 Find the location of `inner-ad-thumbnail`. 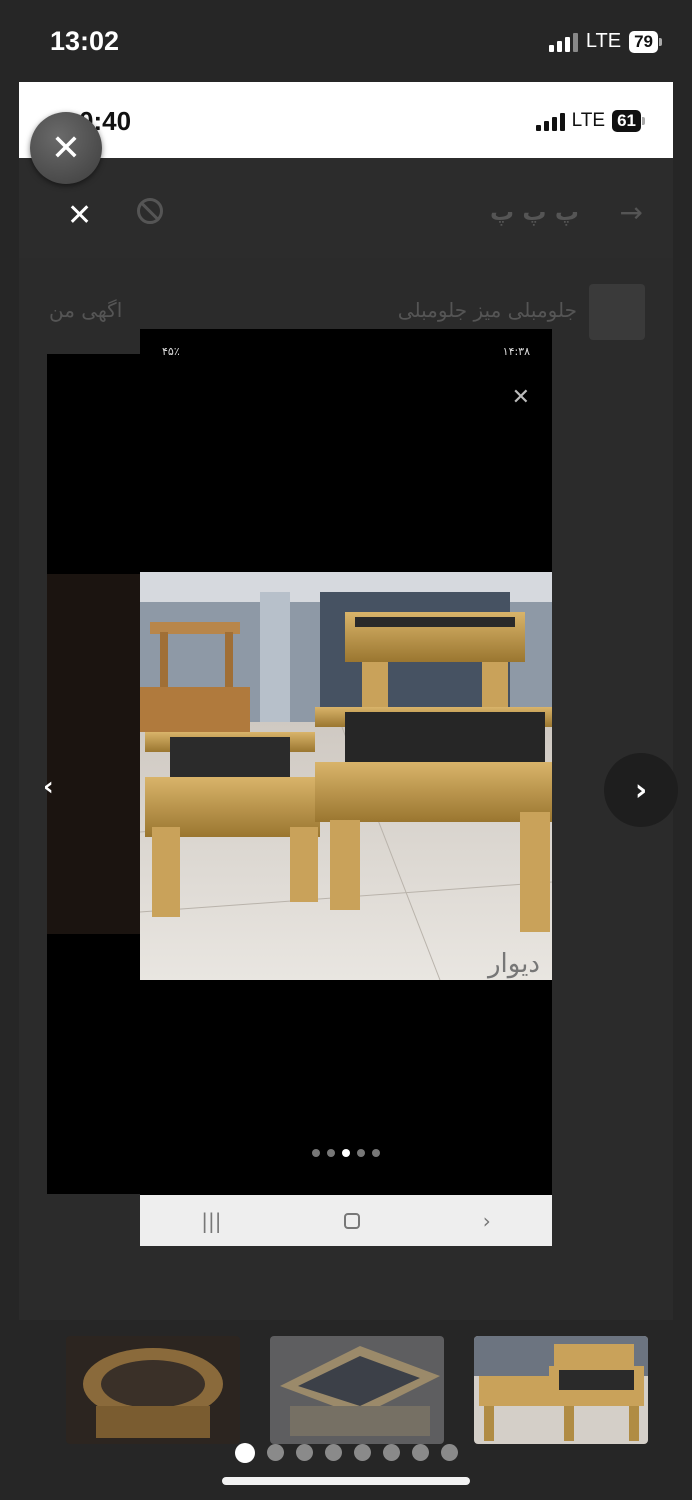

inner-ad-thumbnail is located at coordinates (617, 312).